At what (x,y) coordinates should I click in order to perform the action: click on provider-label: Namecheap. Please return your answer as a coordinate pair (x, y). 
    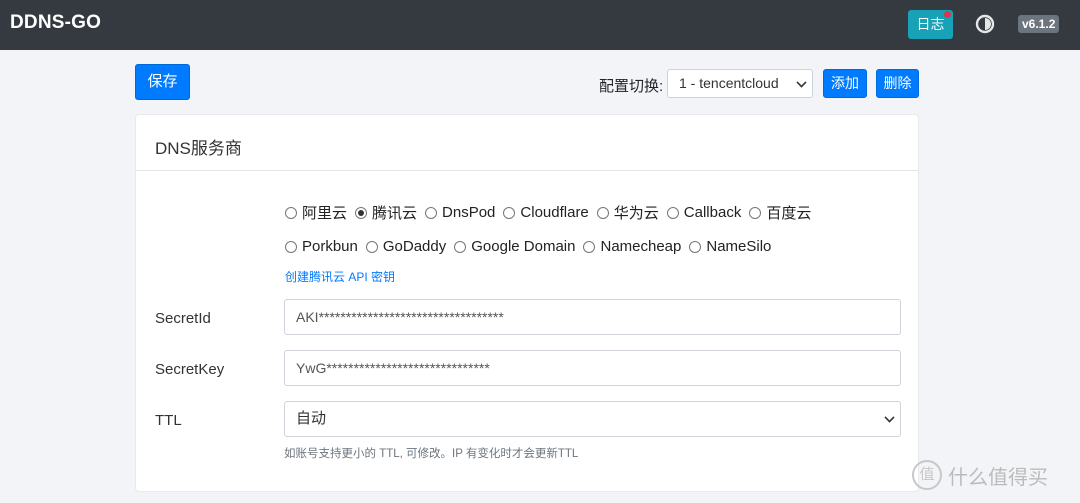
    Looking at the image, I should click on (641, 246).